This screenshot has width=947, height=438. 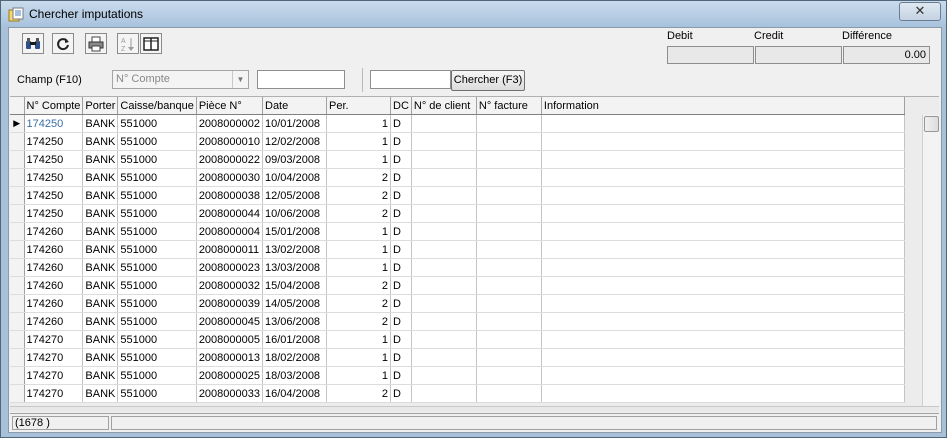 I want to click on table-row: 174270 BANK 551000 2008000033 16/04/2008 2 D, so click(x=457, y=393).